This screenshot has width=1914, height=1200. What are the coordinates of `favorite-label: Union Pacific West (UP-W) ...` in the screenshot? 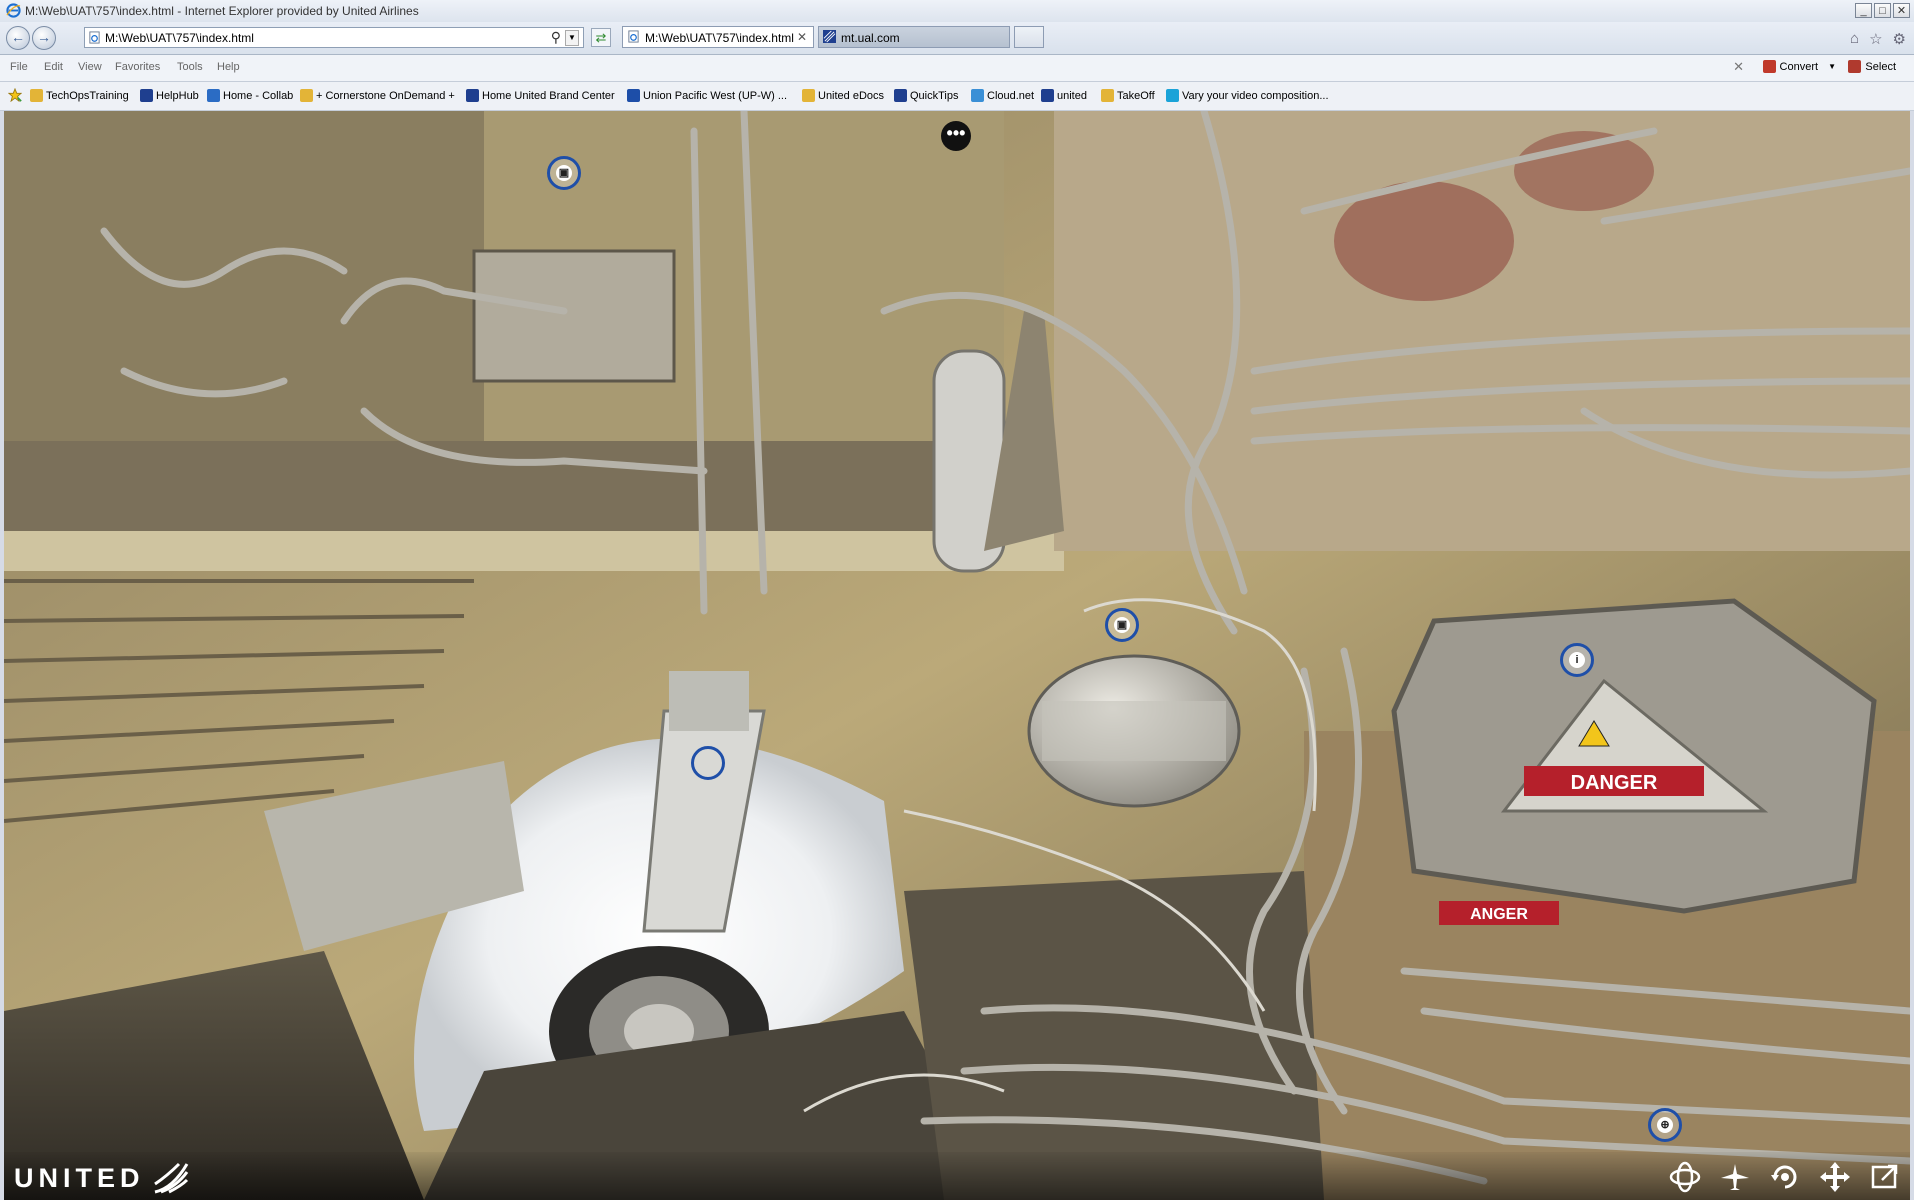 It's located at (715, 95).